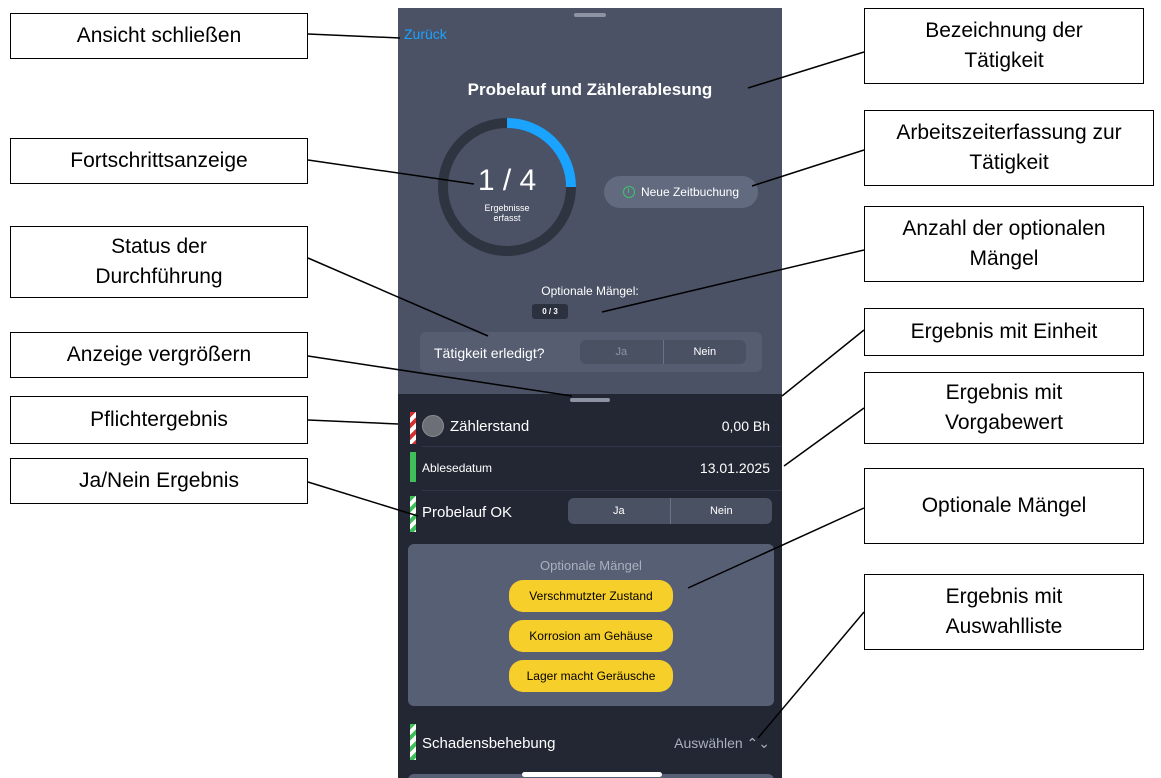 The image size is (1161, 778). What do you see at coordinates (467, 512) in the screenshot?
I see `result-label: Probelauf OK` at bounding box center [467, 512].